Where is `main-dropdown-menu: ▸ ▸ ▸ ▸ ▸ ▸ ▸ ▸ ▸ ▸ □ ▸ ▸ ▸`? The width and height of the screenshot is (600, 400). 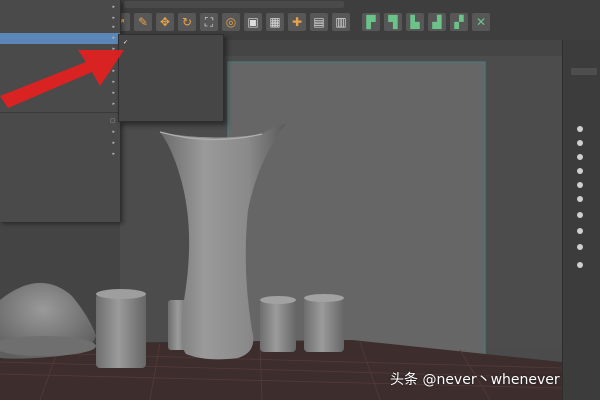
main-dropdown-menu: ▸ ▸ ▸ ▸ ▸ ▸ ▸ ▸ ▸ ▸ □ ▸ ▸ ▸ is located at coordinates (60, 111).